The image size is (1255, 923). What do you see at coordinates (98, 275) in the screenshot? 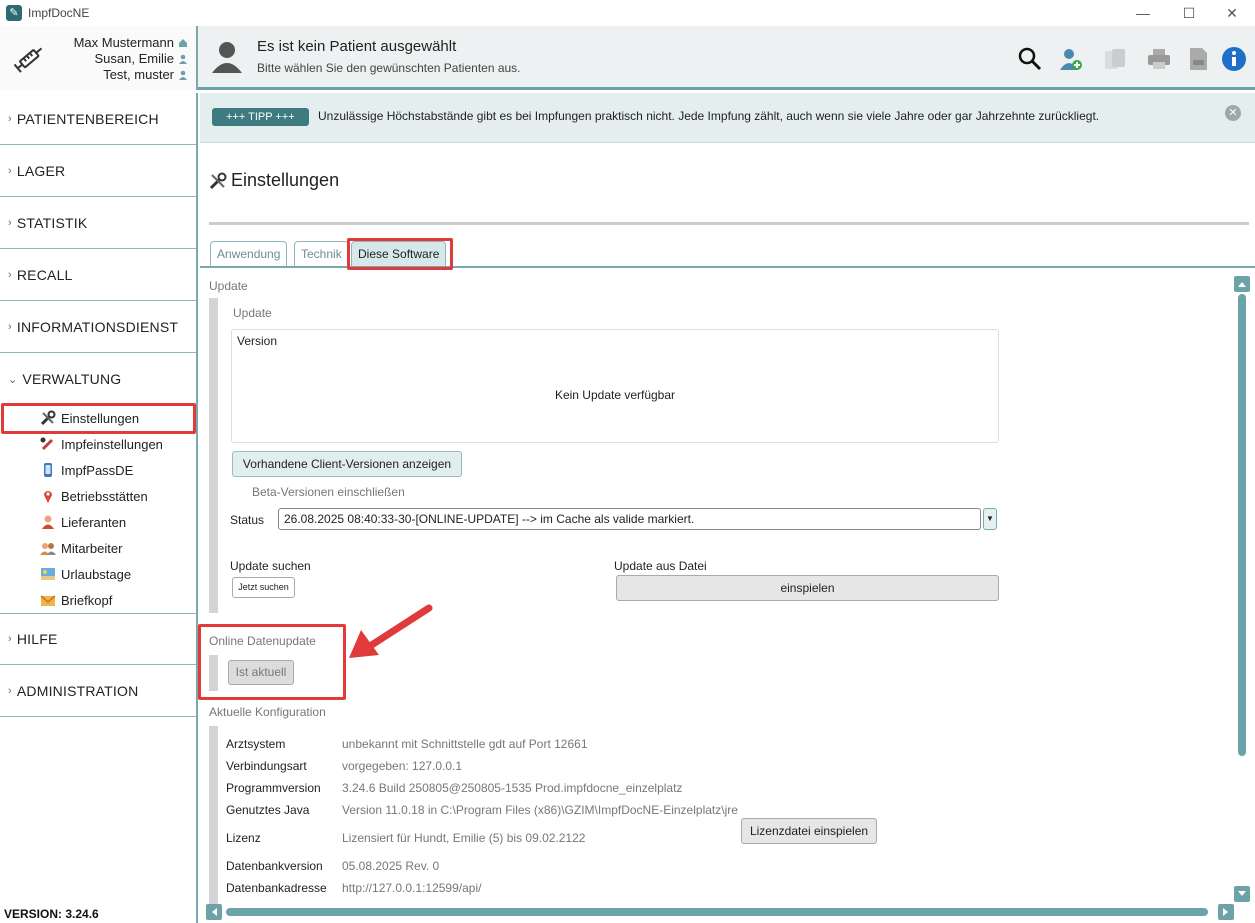
I see `nav-recall: › RECALL` at bounding box center [98, 275].